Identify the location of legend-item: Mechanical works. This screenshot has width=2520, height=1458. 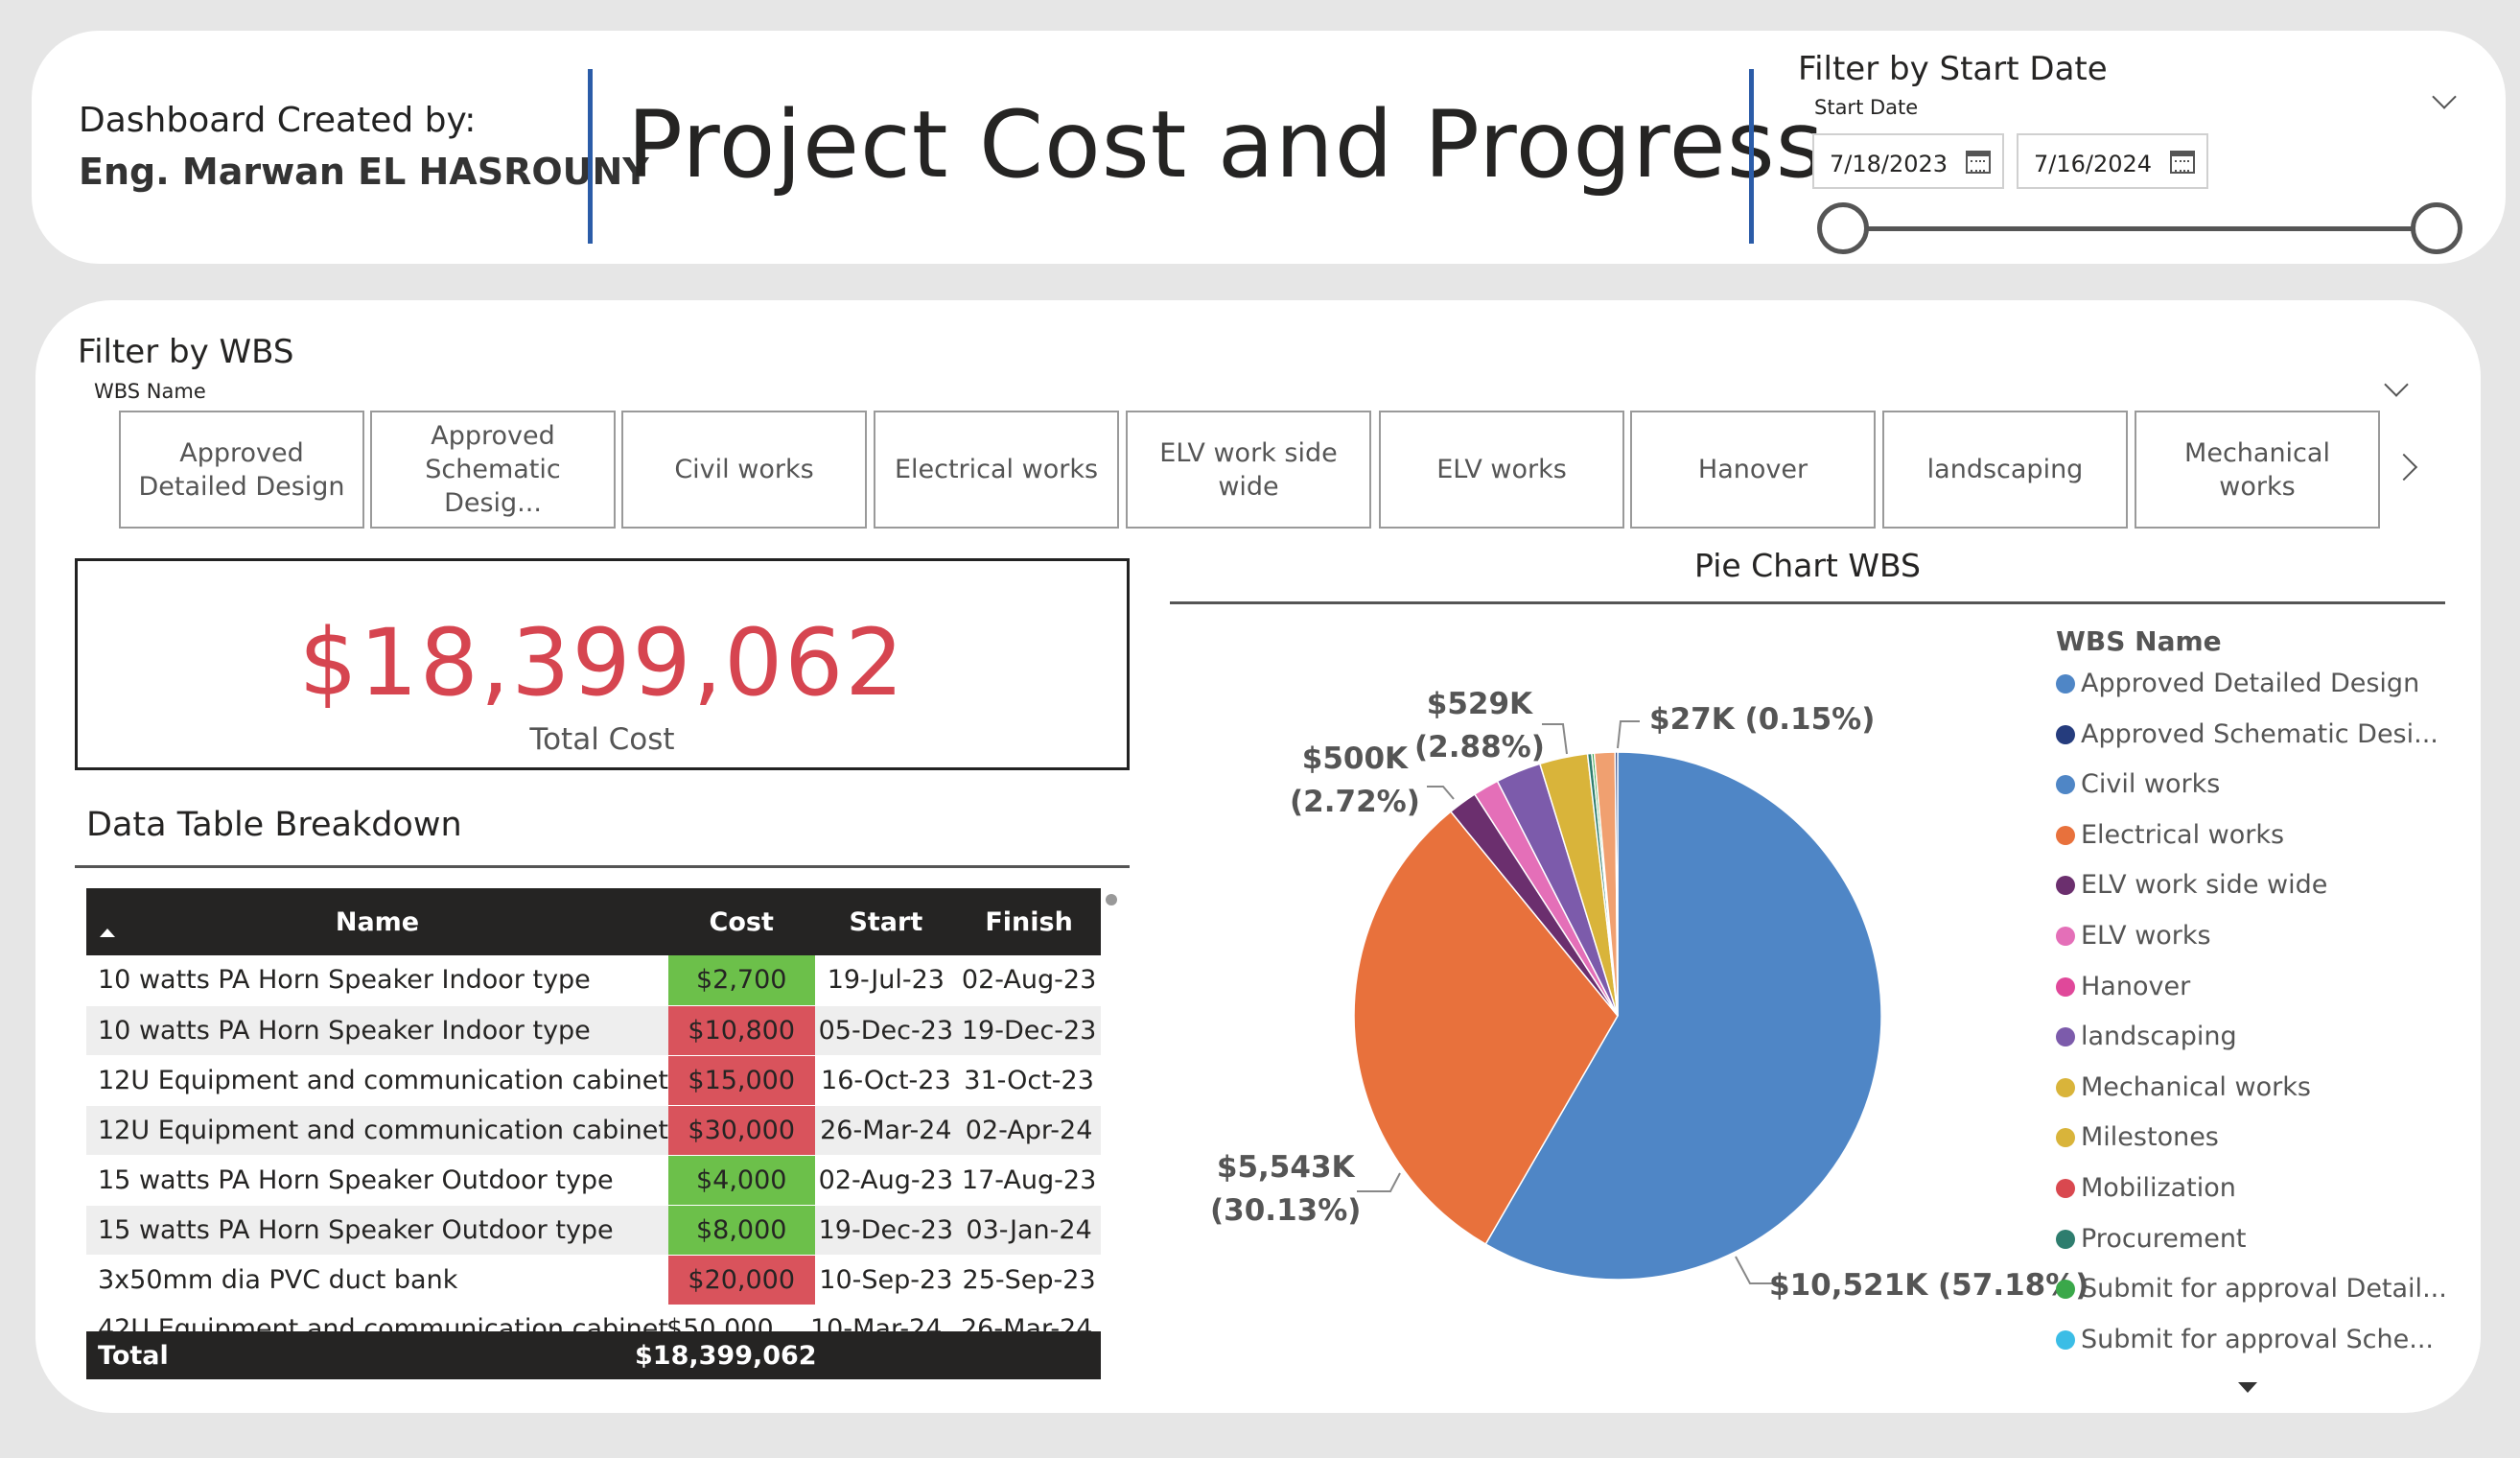
(2183, 1087).